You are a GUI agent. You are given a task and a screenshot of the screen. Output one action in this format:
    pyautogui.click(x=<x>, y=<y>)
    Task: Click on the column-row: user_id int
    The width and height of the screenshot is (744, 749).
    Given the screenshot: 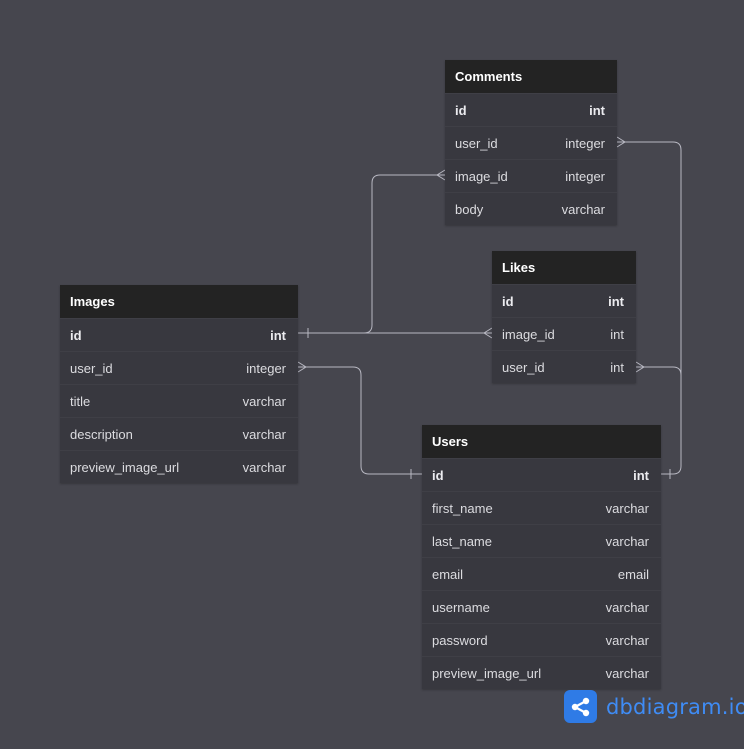 What is the action you would take?
    pyautogui.click(x=564, y=366)
    